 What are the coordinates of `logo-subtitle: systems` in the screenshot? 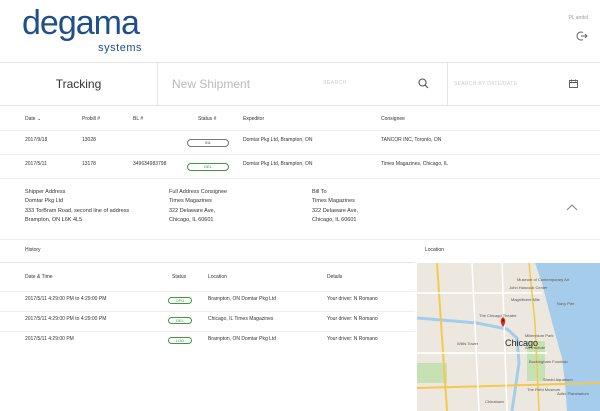 It's located at (120, 48).